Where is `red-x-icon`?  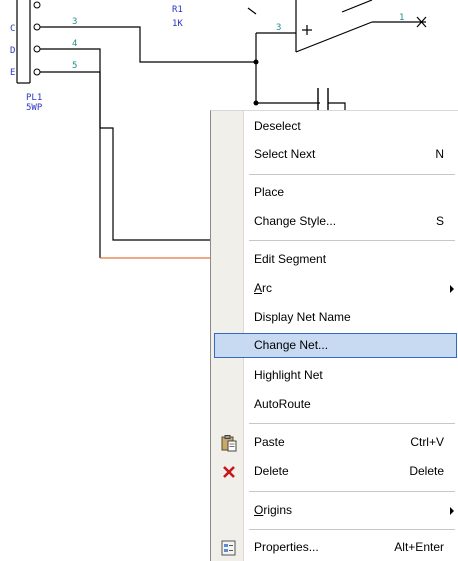 red-x-icon is located at coordinates (229, 472).